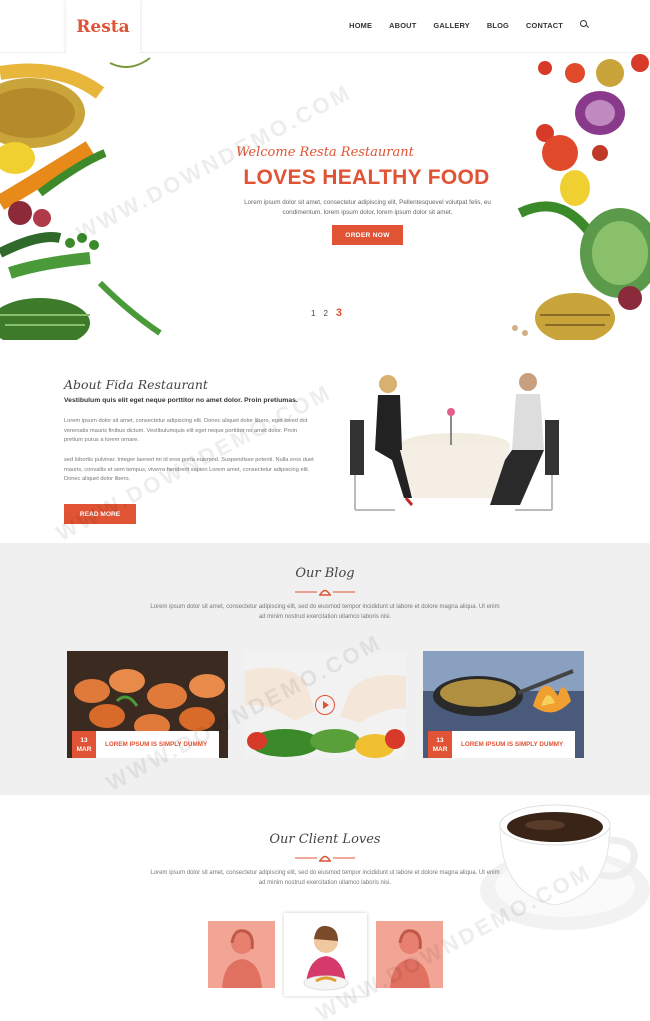 Image resolution: width=650 pixels, height=1021 pixels. I want to click on blog-title: Our Blog, so click(325, 573).